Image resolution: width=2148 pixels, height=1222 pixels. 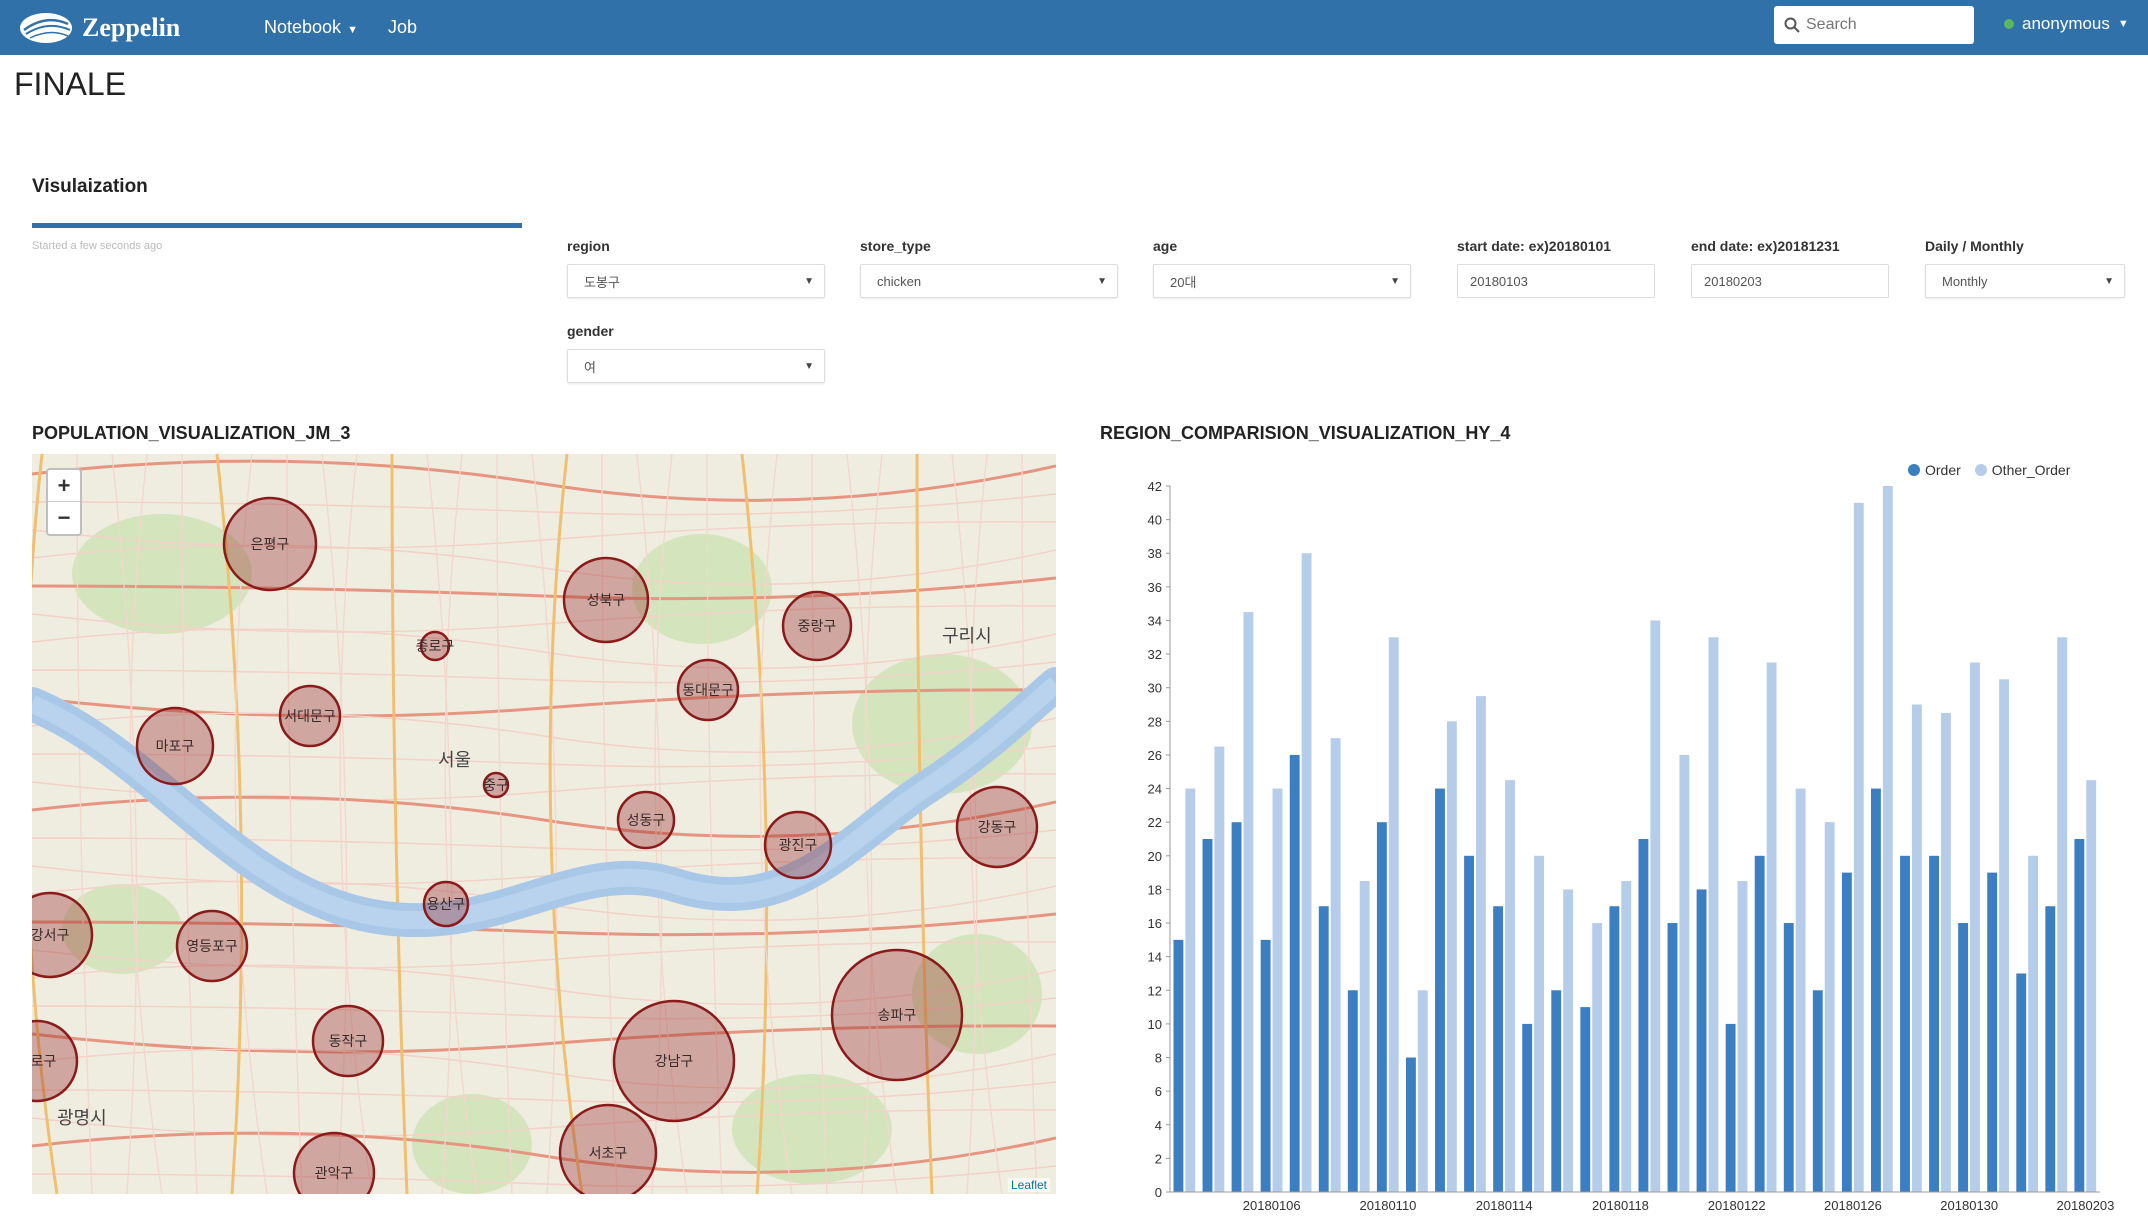 What do you see at coordinates (496, 785) in the screenshot?
I see `district-circle: 중구` at bounding box center [496, 785].